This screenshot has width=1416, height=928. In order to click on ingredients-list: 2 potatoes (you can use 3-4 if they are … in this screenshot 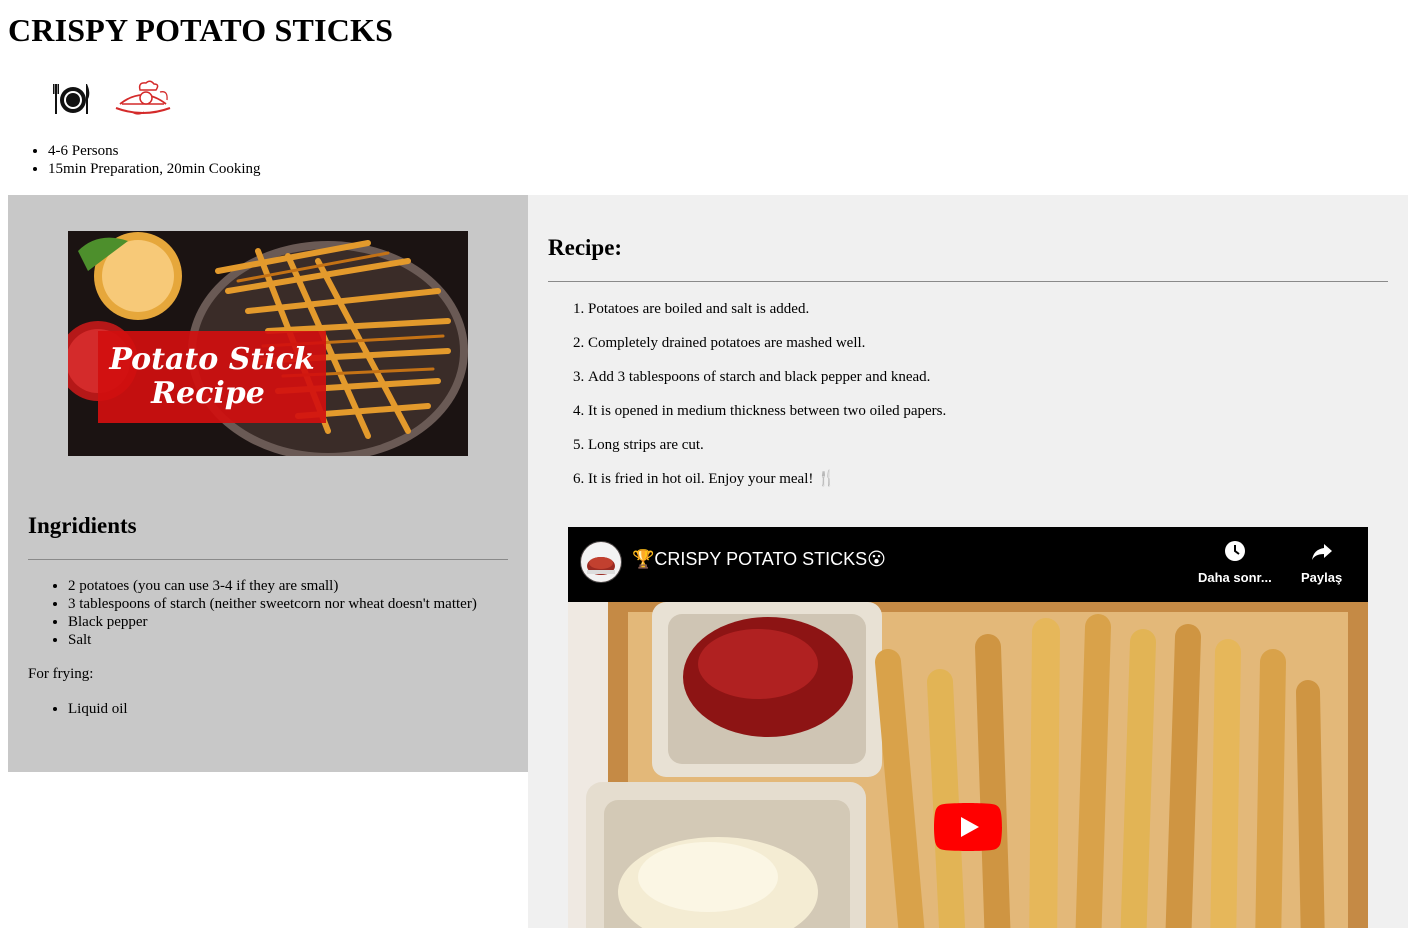, I will do `click(262, 613)`.